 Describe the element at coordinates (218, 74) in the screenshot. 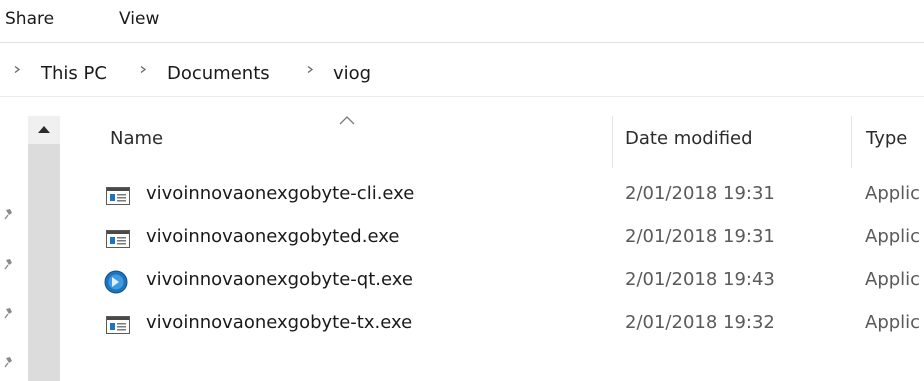

I see `crumb-documents: Documents` at that location.